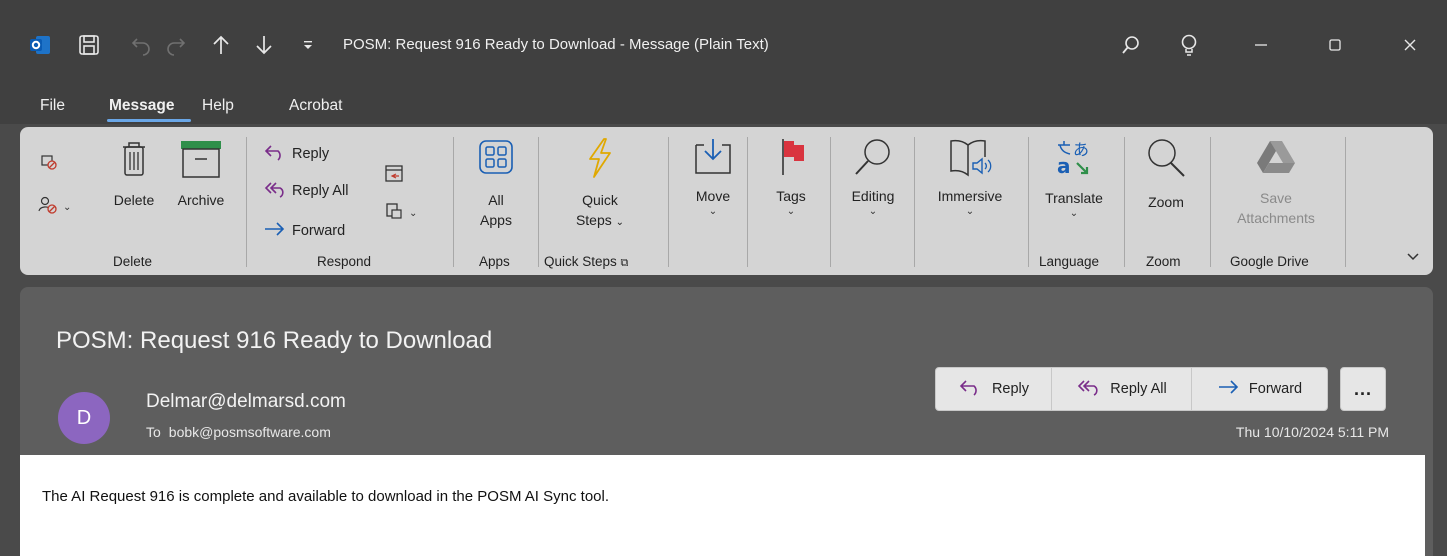  Describe the element at coordinates (494, 261) in the screenshot. I see `apps-group-label: Apps` at that location.